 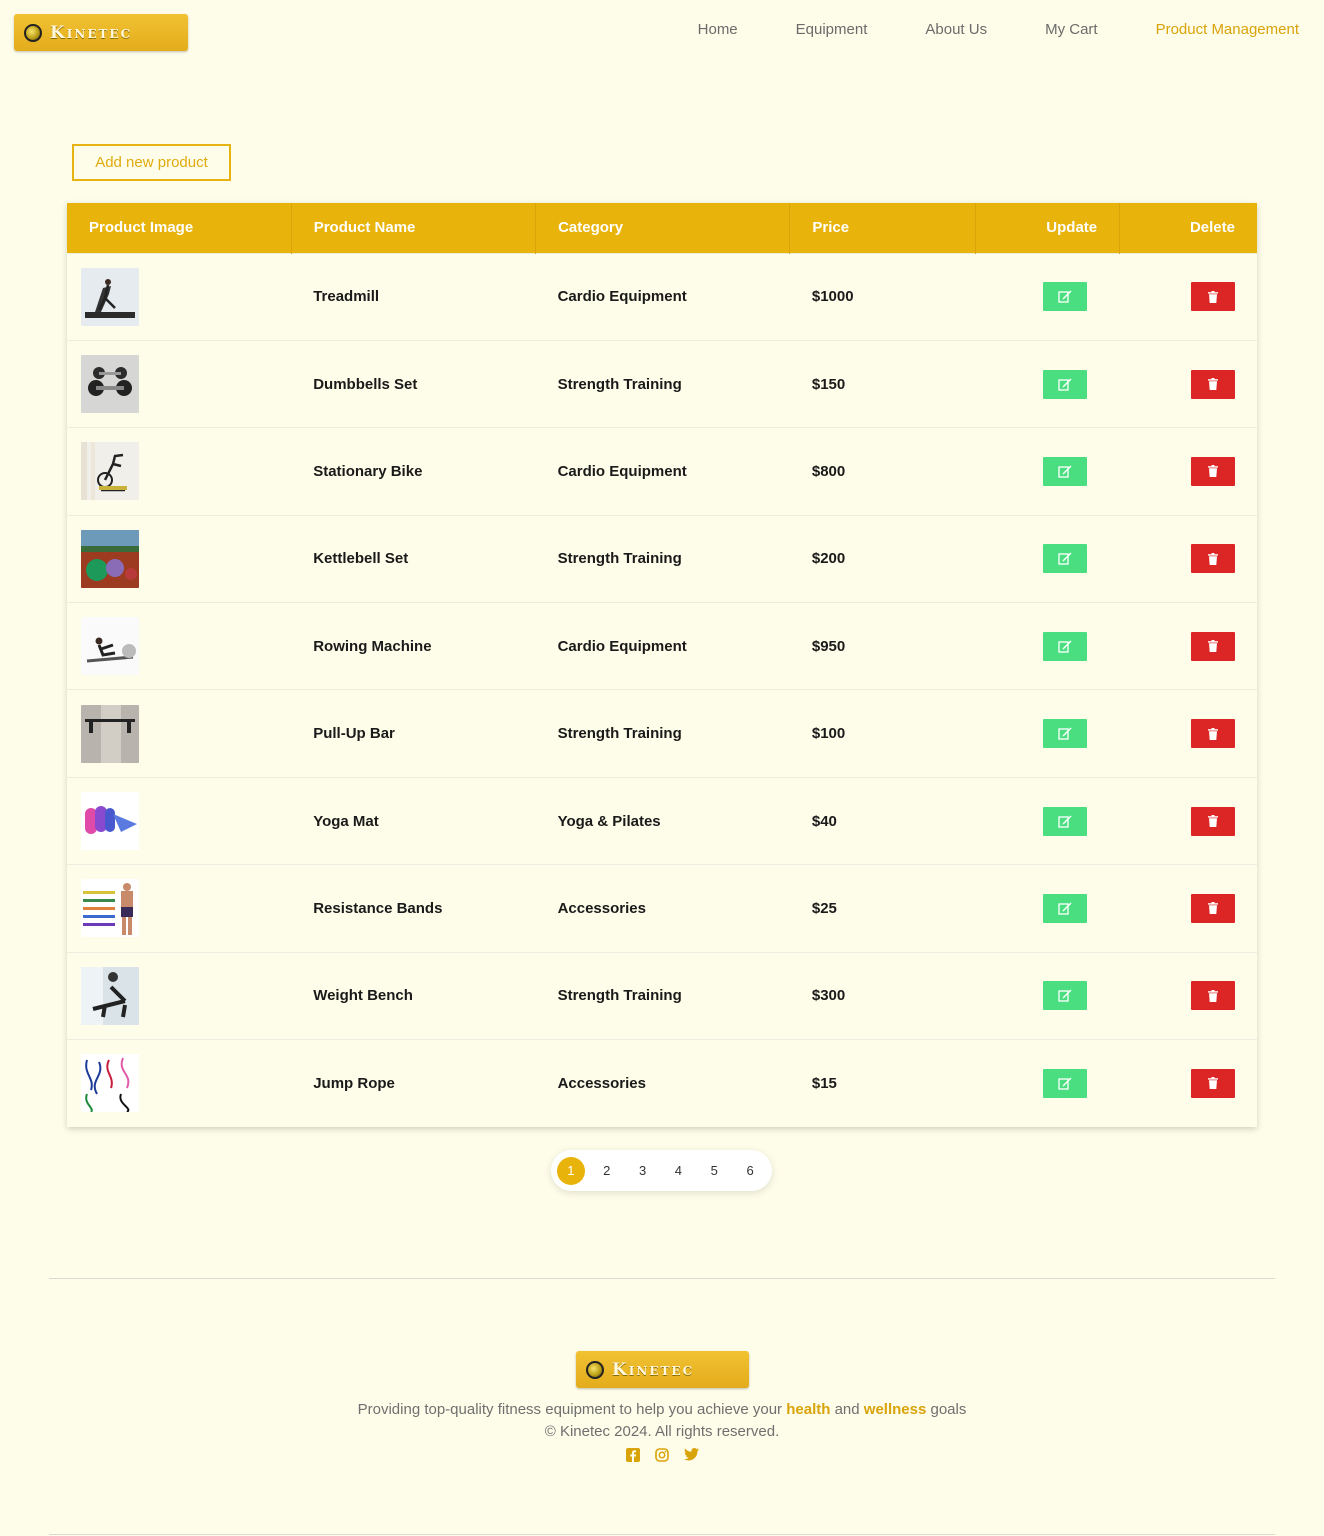 I want to click on facebook-icon, so click(x=633, y=1457).